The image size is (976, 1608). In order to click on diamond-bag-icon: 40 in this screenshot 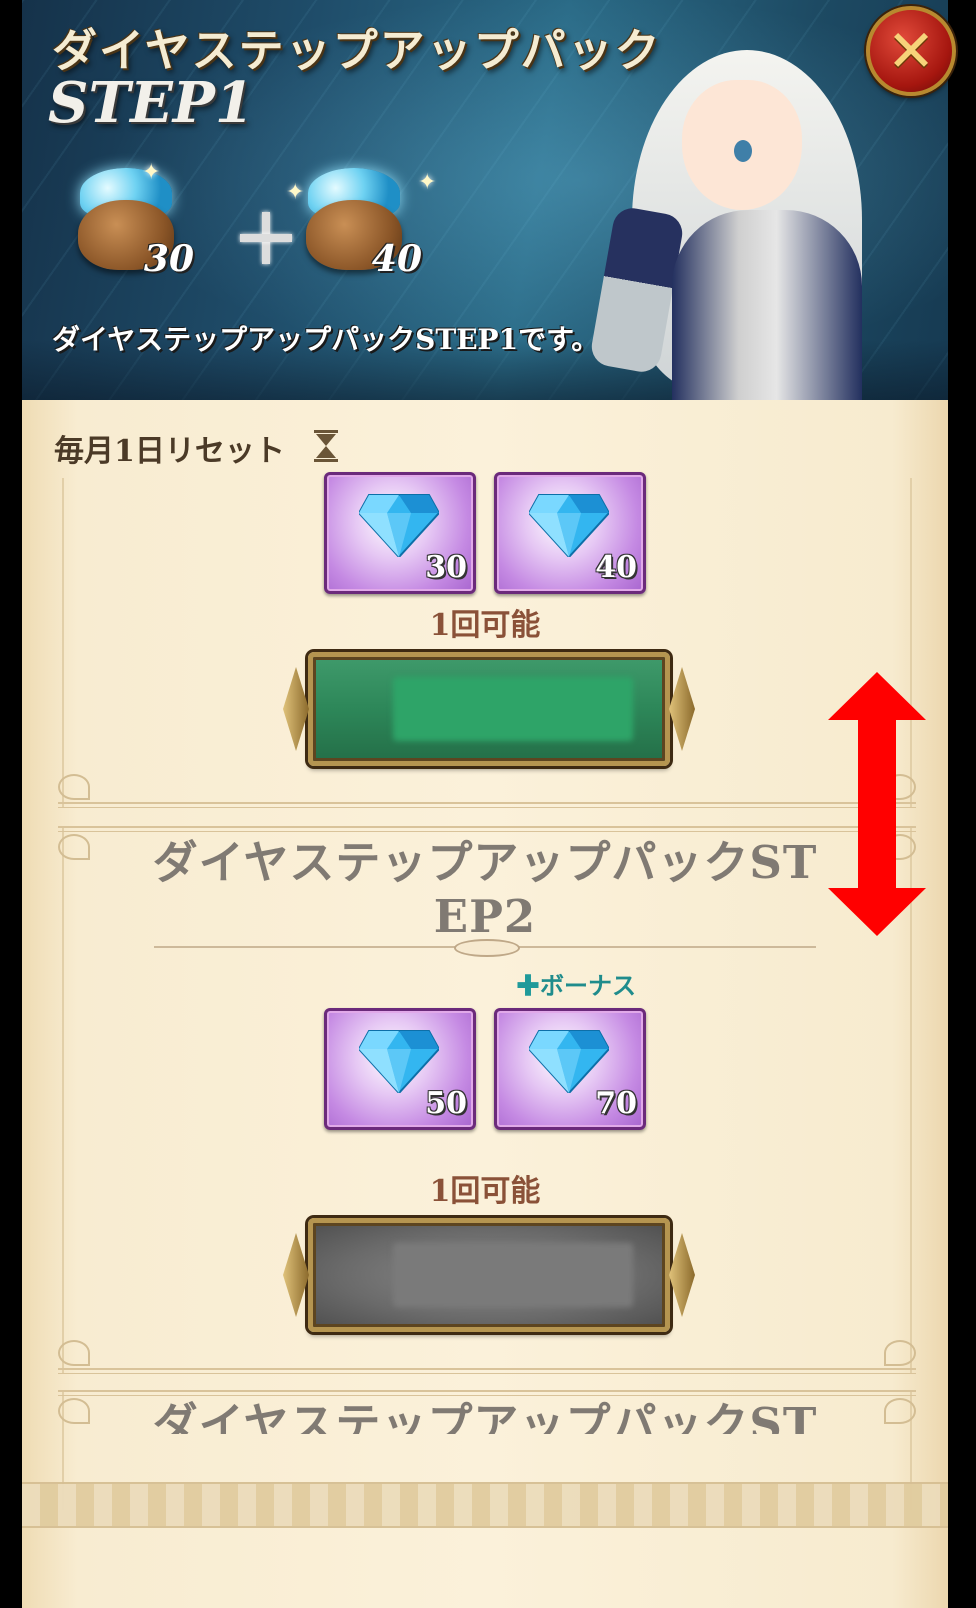, I will do `click(359, 215)`.